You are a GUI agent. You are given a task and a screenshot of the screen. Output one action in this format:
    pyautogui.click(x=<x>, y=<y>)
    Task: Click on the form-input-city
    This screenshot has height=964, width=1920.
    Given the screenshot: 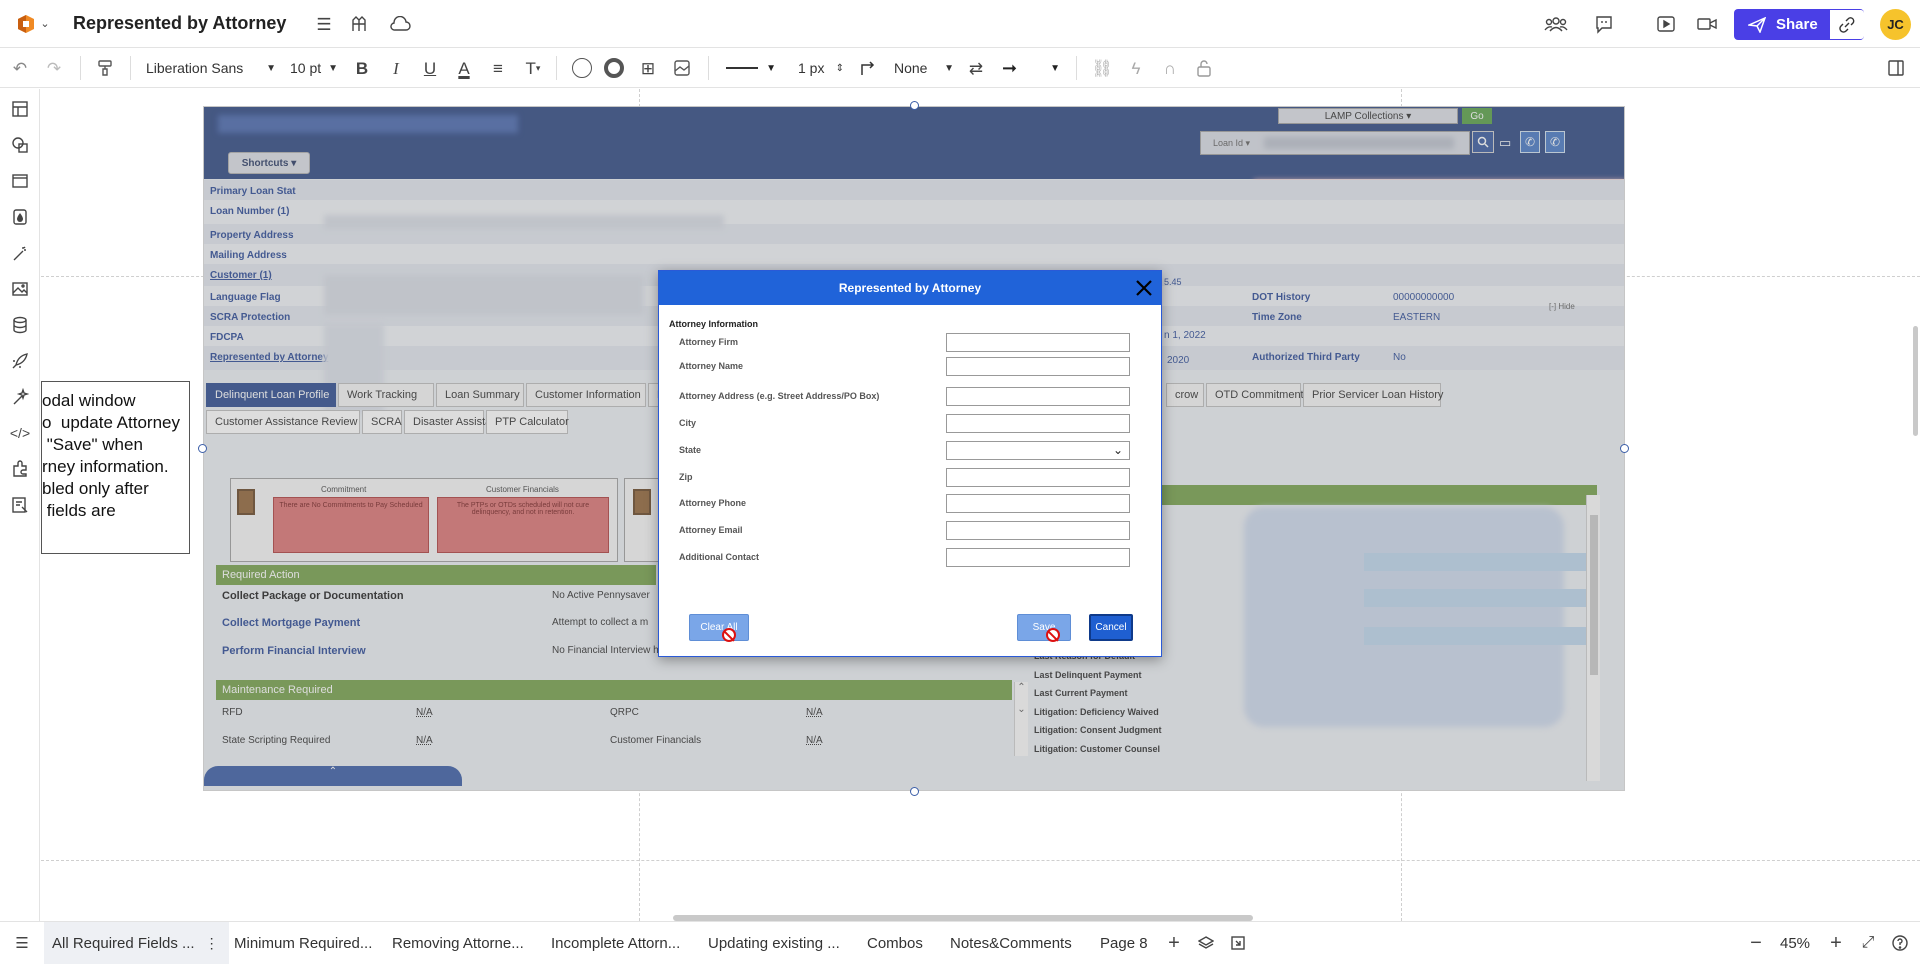 What is the action you would take?
    pyautogui.click(x=1038, y=423)
    